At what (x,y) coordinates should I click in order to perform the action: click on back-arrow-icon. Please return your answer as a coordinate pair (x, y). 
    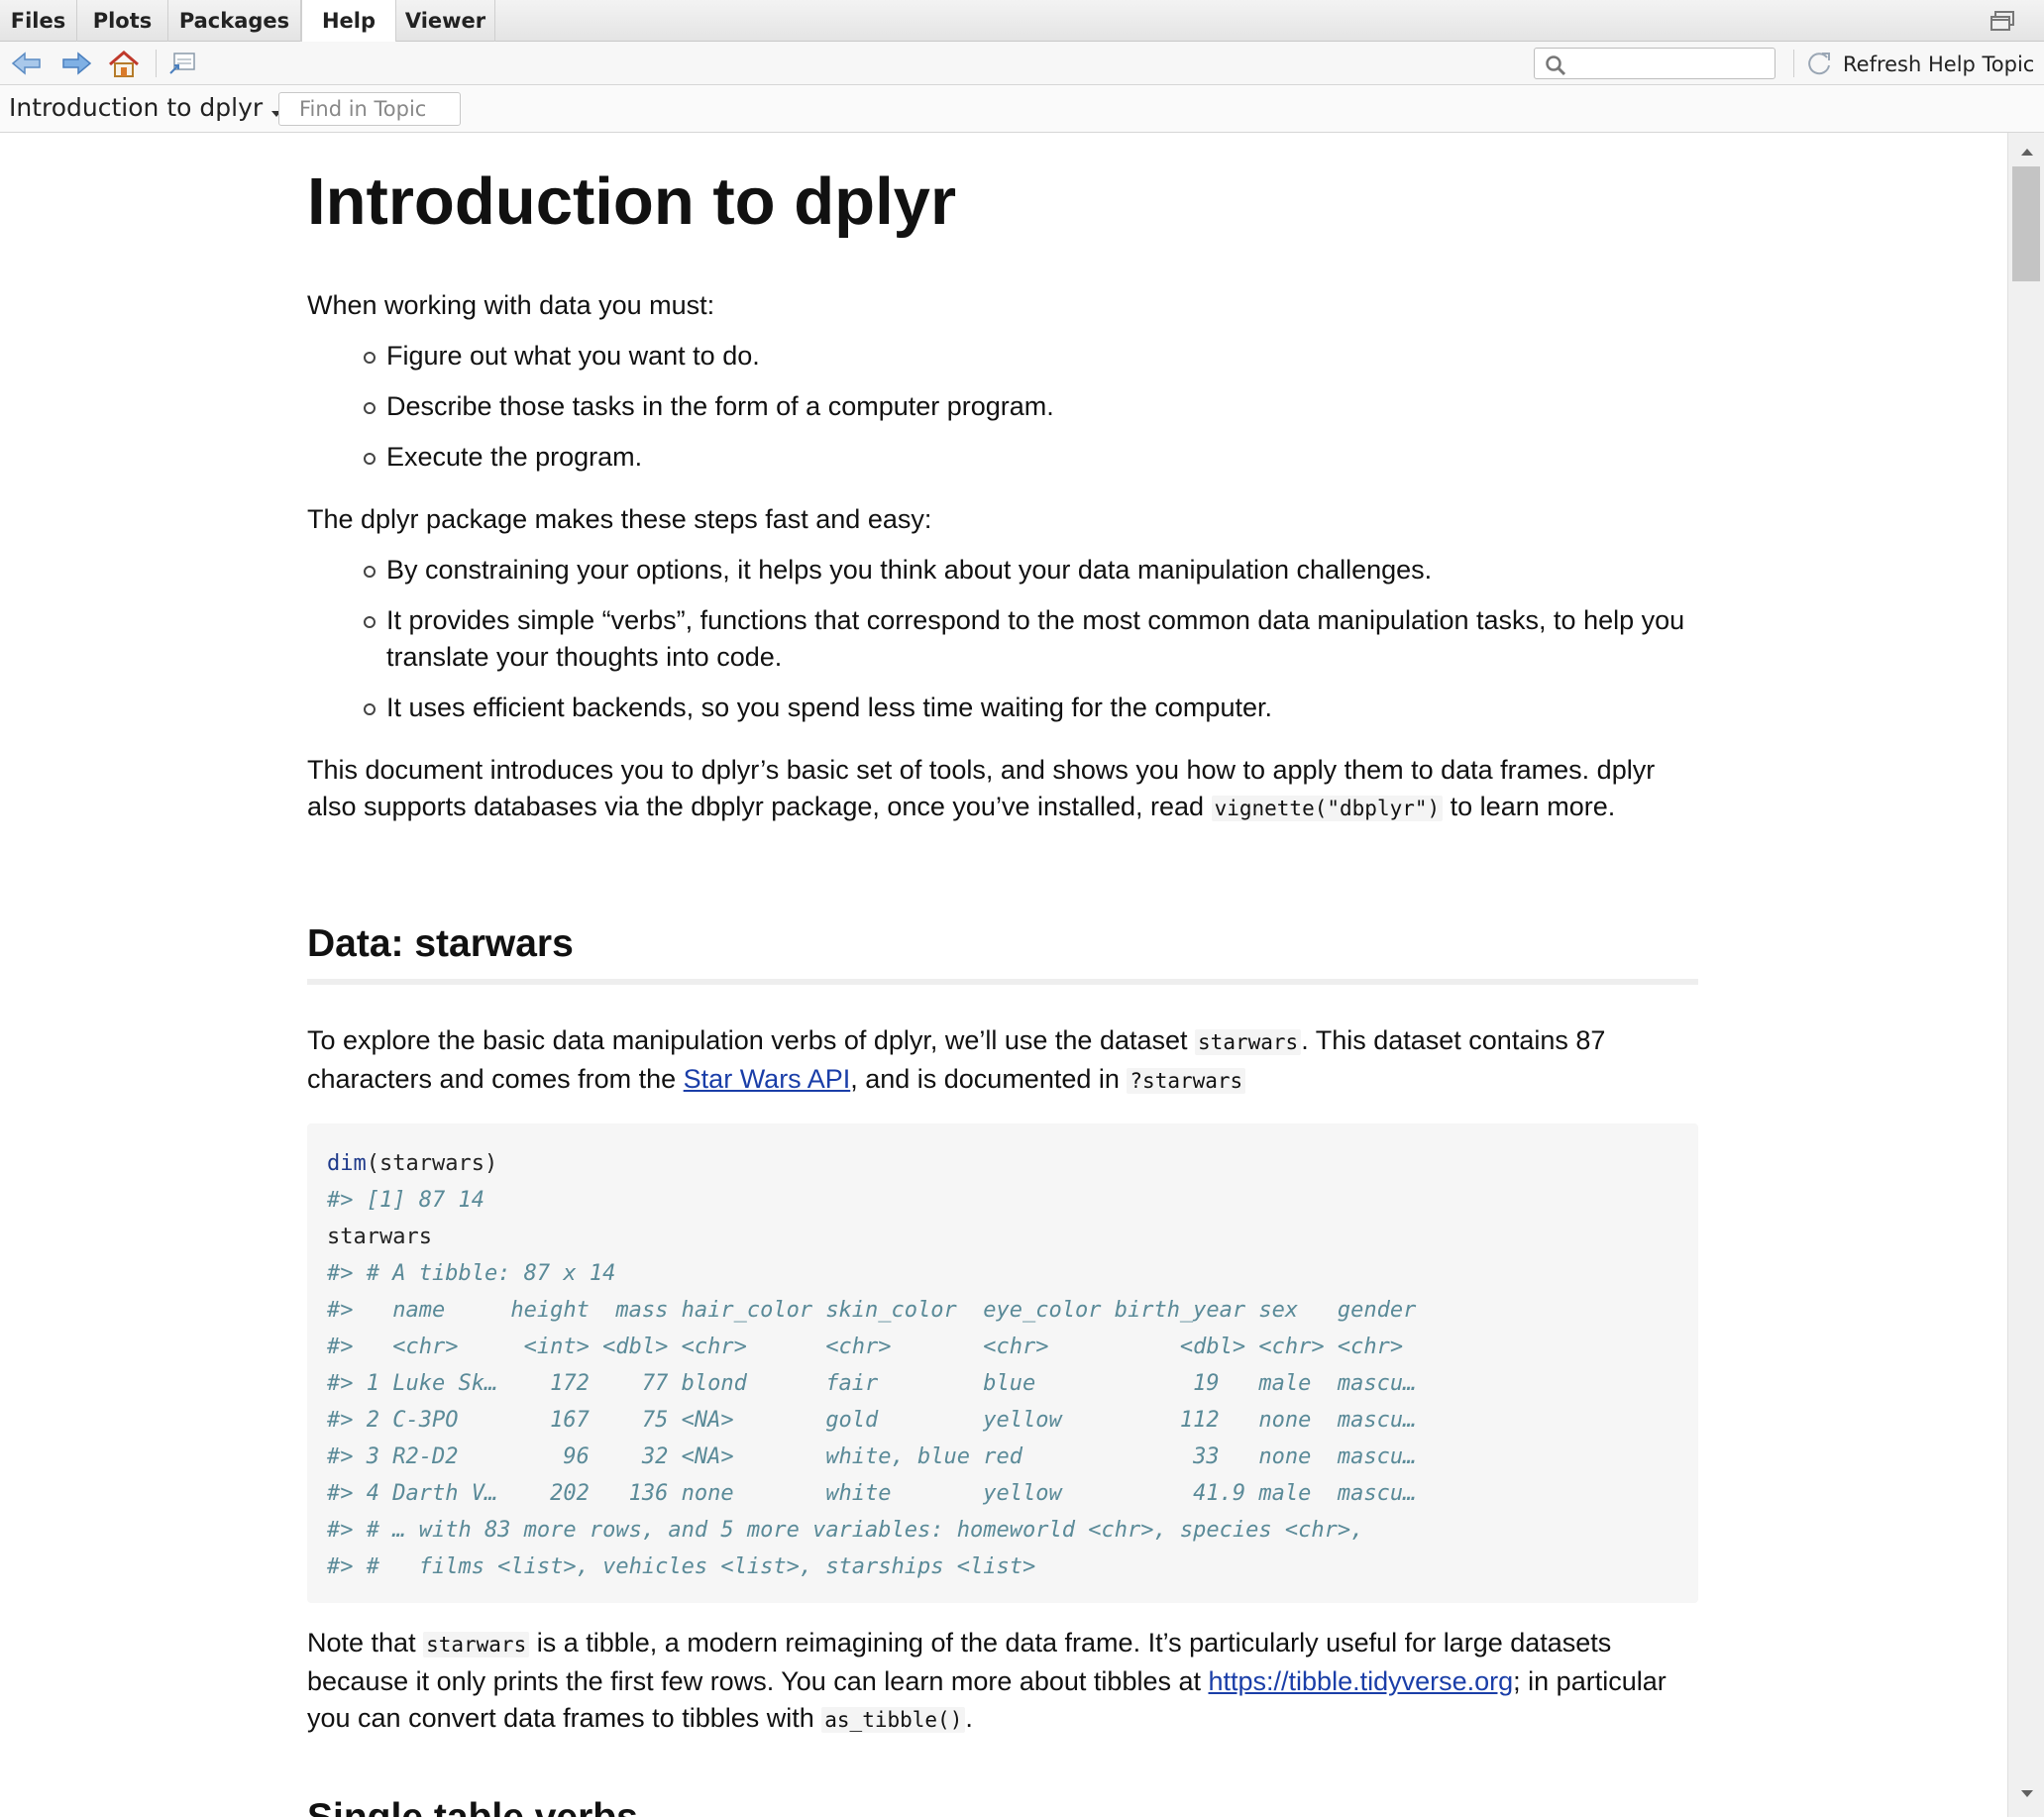
    Looking at the image, I should click on (27, 63).